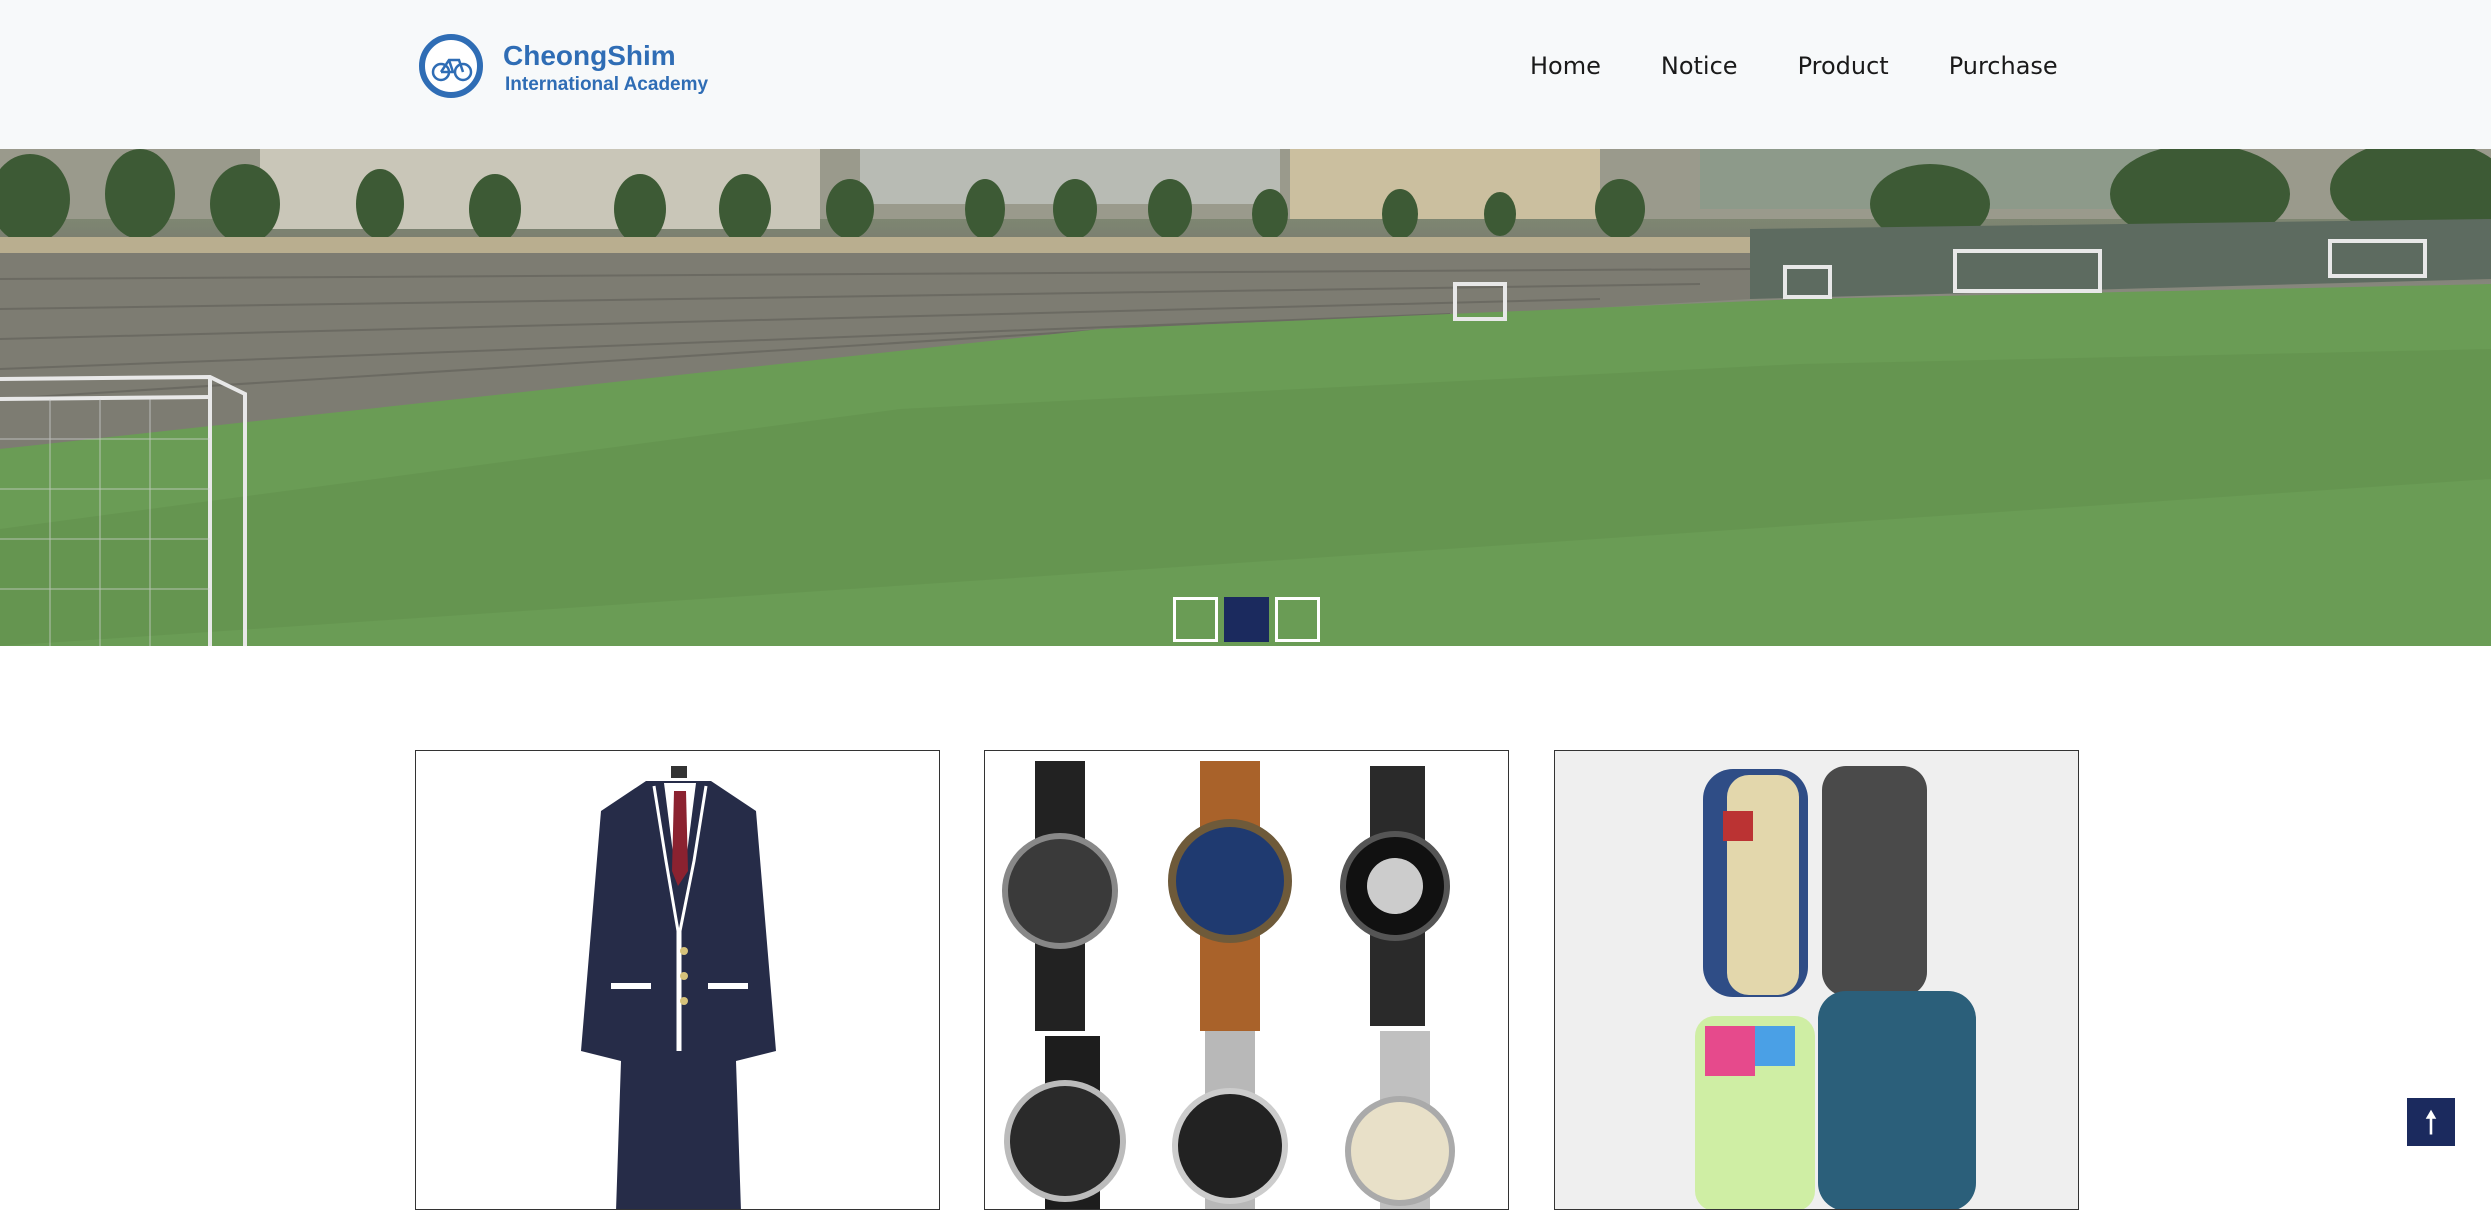 The image size is (2491, 1210). I want to click on brand-name: CheongShim, so click(589, 55).